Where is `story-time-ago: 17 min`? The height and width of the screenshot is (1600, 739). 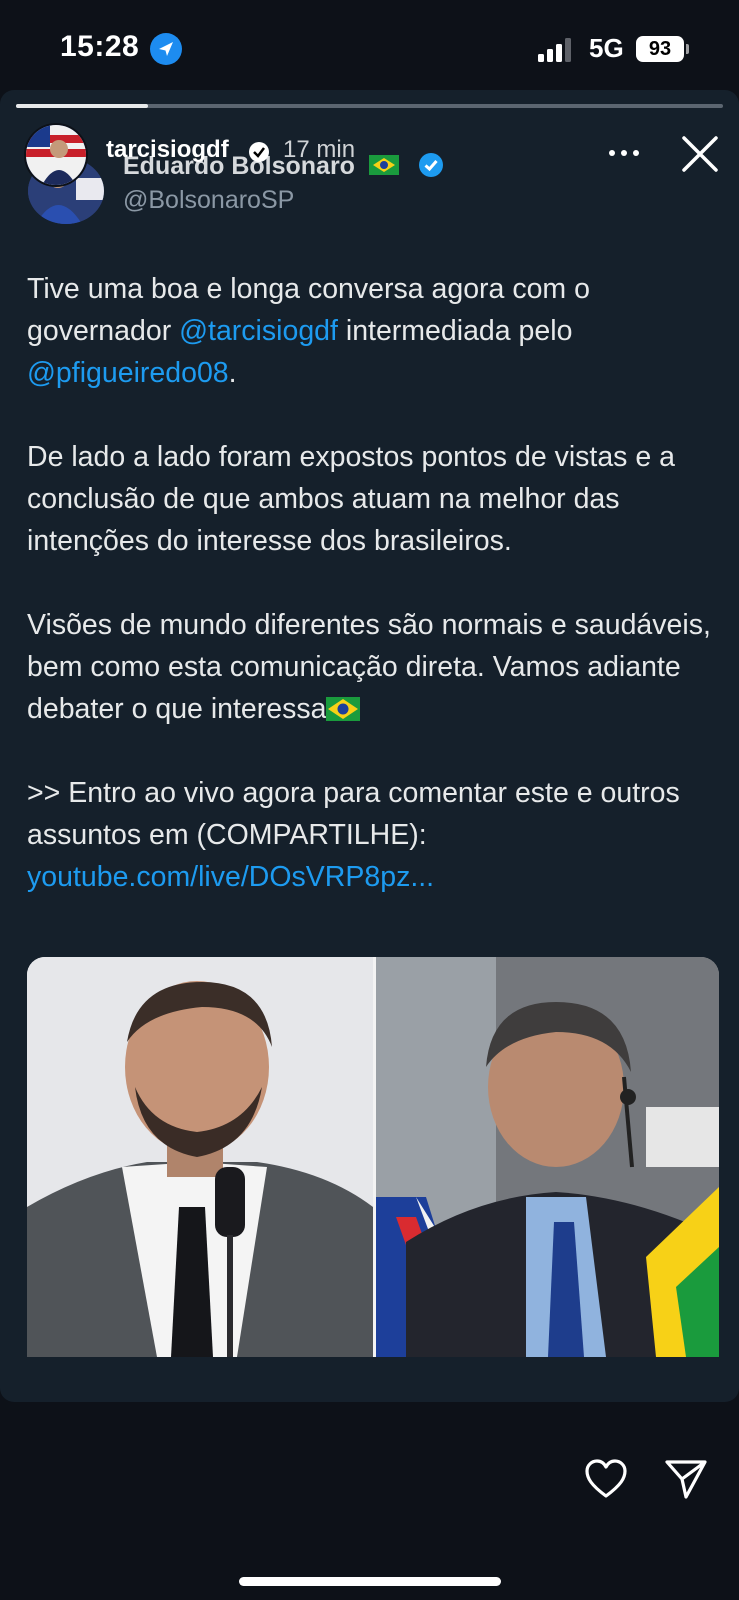 story-time-ago: 17 min is located at coordinates (319, 149).